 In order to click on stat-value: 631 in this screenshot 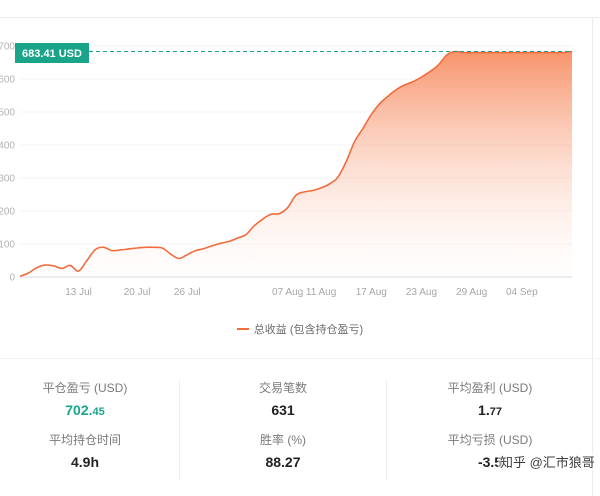, I will do `click(283, 410)`.